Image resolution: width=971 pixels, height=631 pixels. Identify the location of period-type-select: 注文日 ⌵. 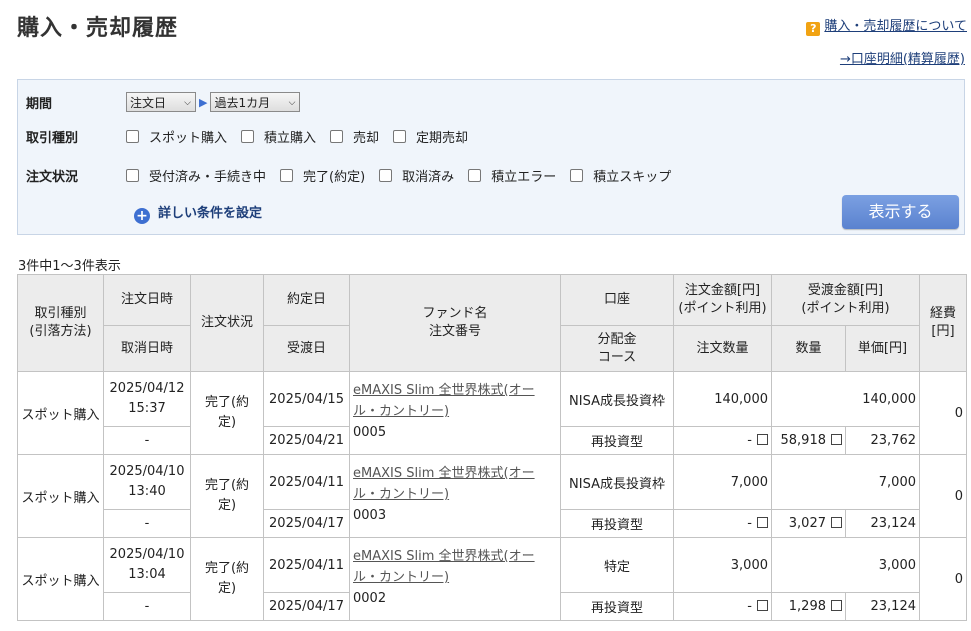
(161, 102).